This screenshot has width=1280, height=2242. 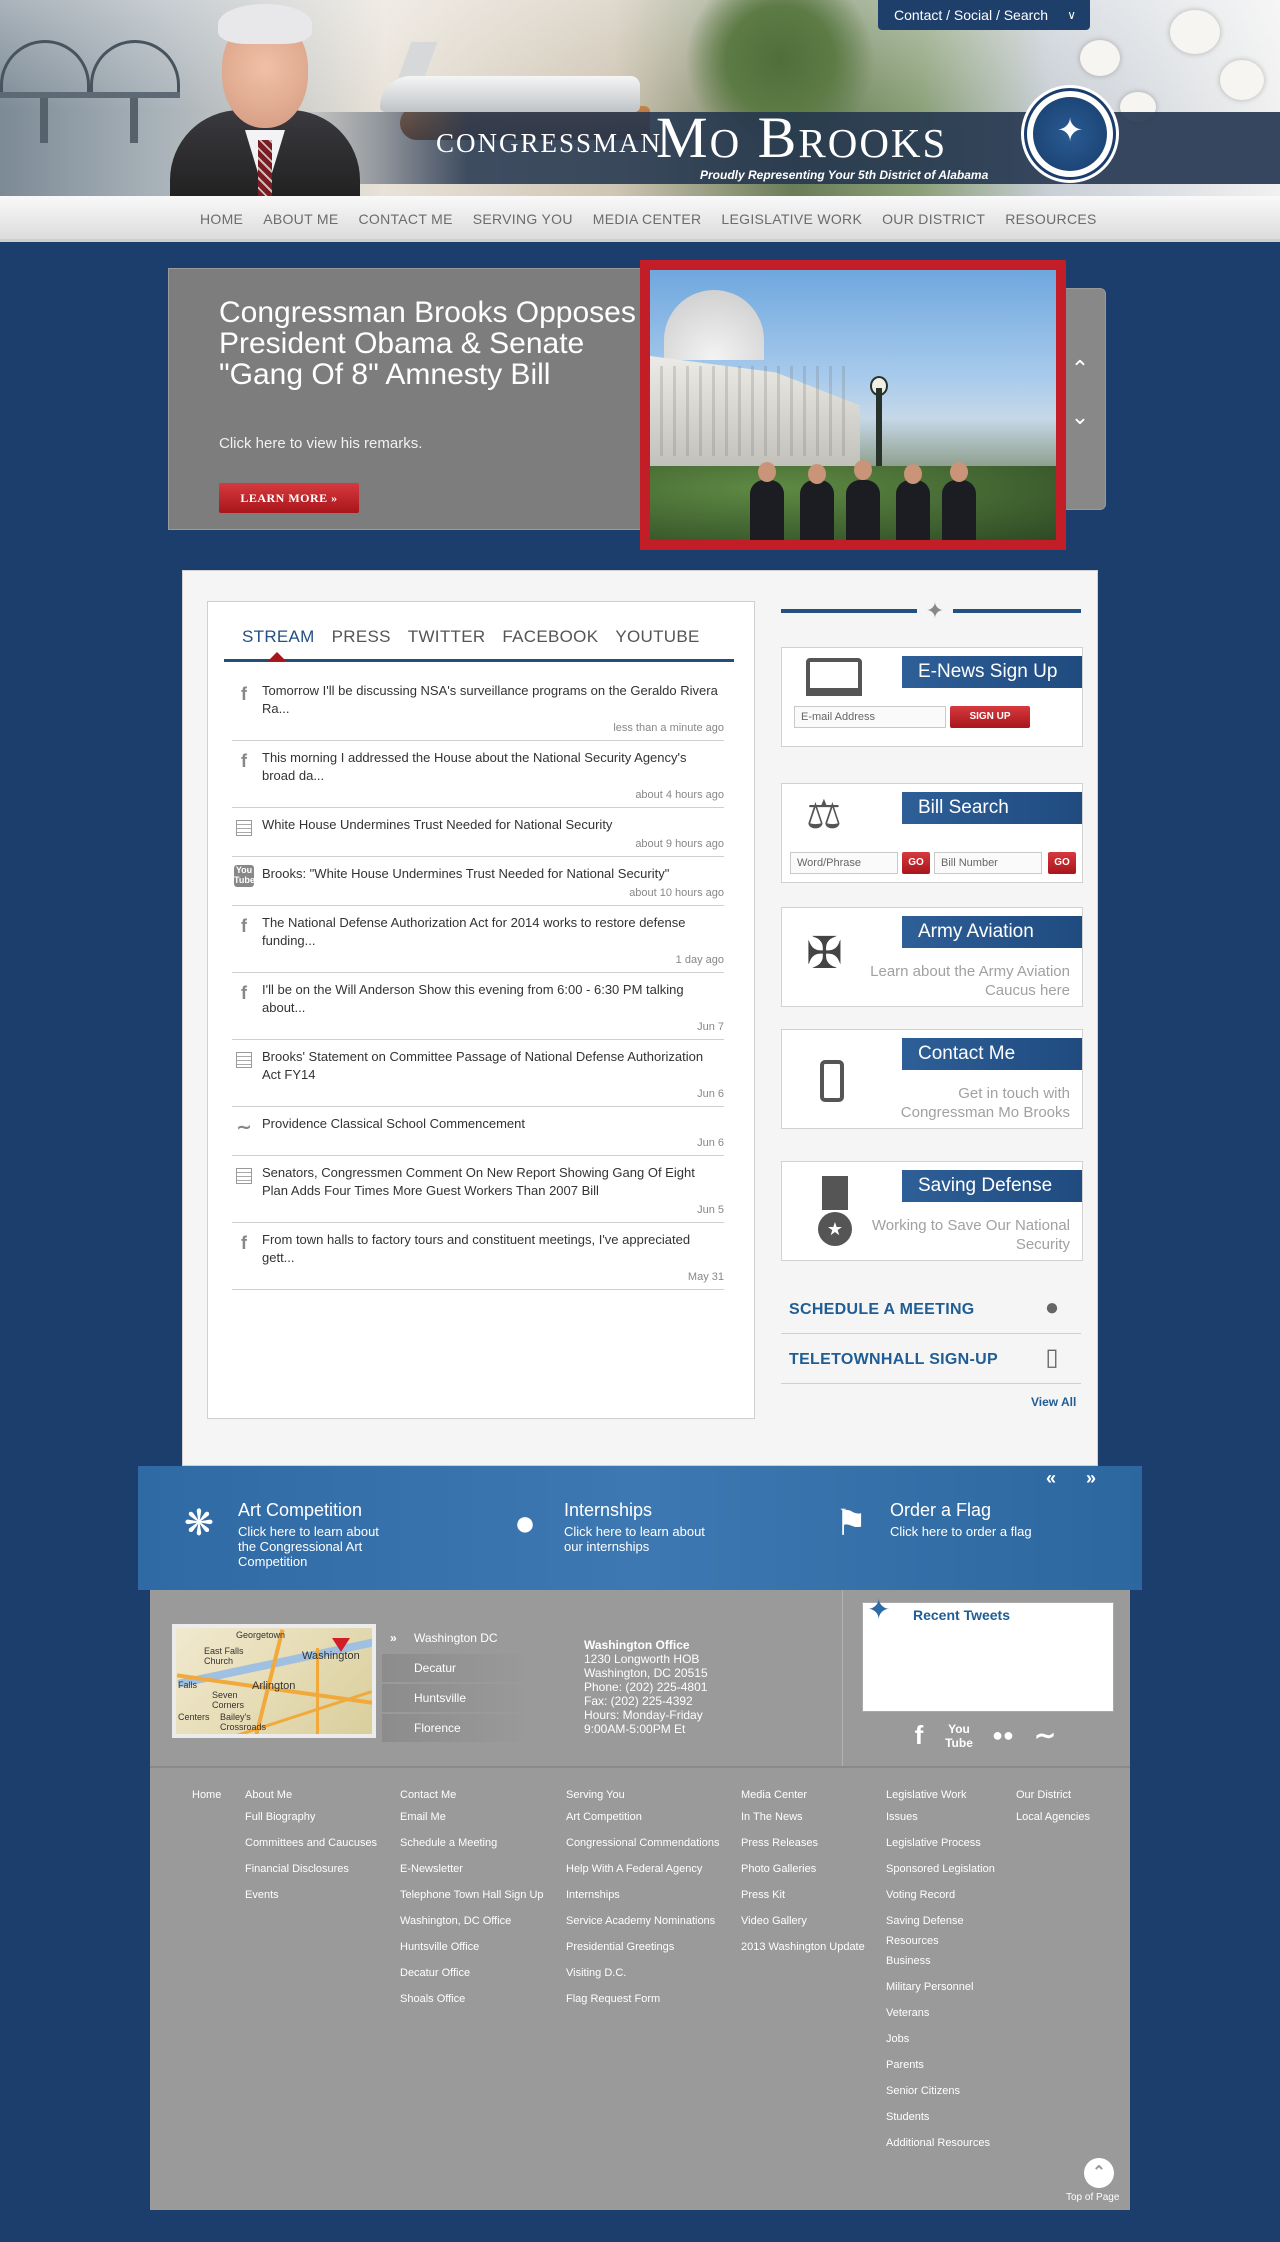 I want to click on site-title: Mo Brooks, so click(x=801, y=137).